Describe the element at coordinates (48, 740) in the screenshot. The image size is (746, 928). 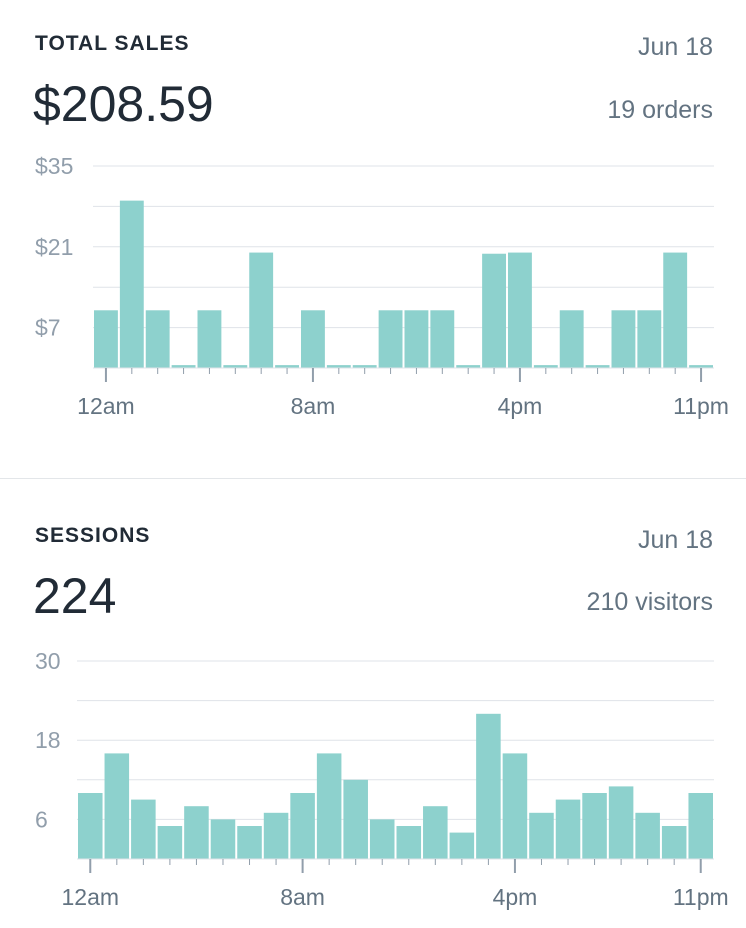
I see `y-tick-label: 18` at that location.